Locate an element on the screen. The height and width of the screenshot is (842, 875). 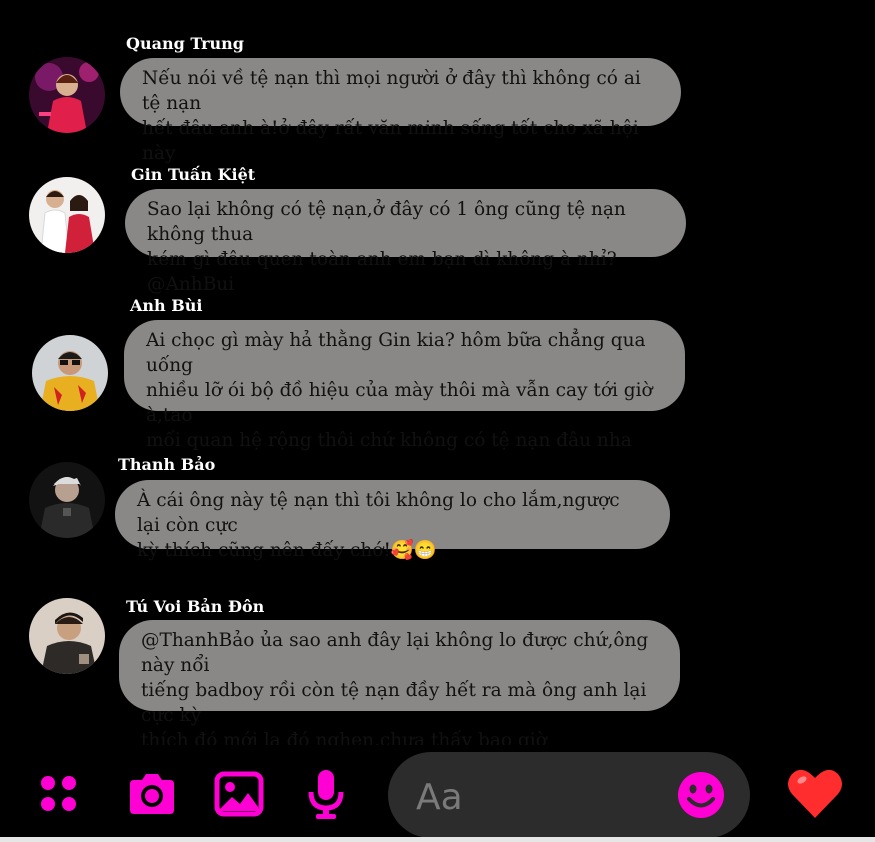
message-composer is located at coordinates (569, 795).